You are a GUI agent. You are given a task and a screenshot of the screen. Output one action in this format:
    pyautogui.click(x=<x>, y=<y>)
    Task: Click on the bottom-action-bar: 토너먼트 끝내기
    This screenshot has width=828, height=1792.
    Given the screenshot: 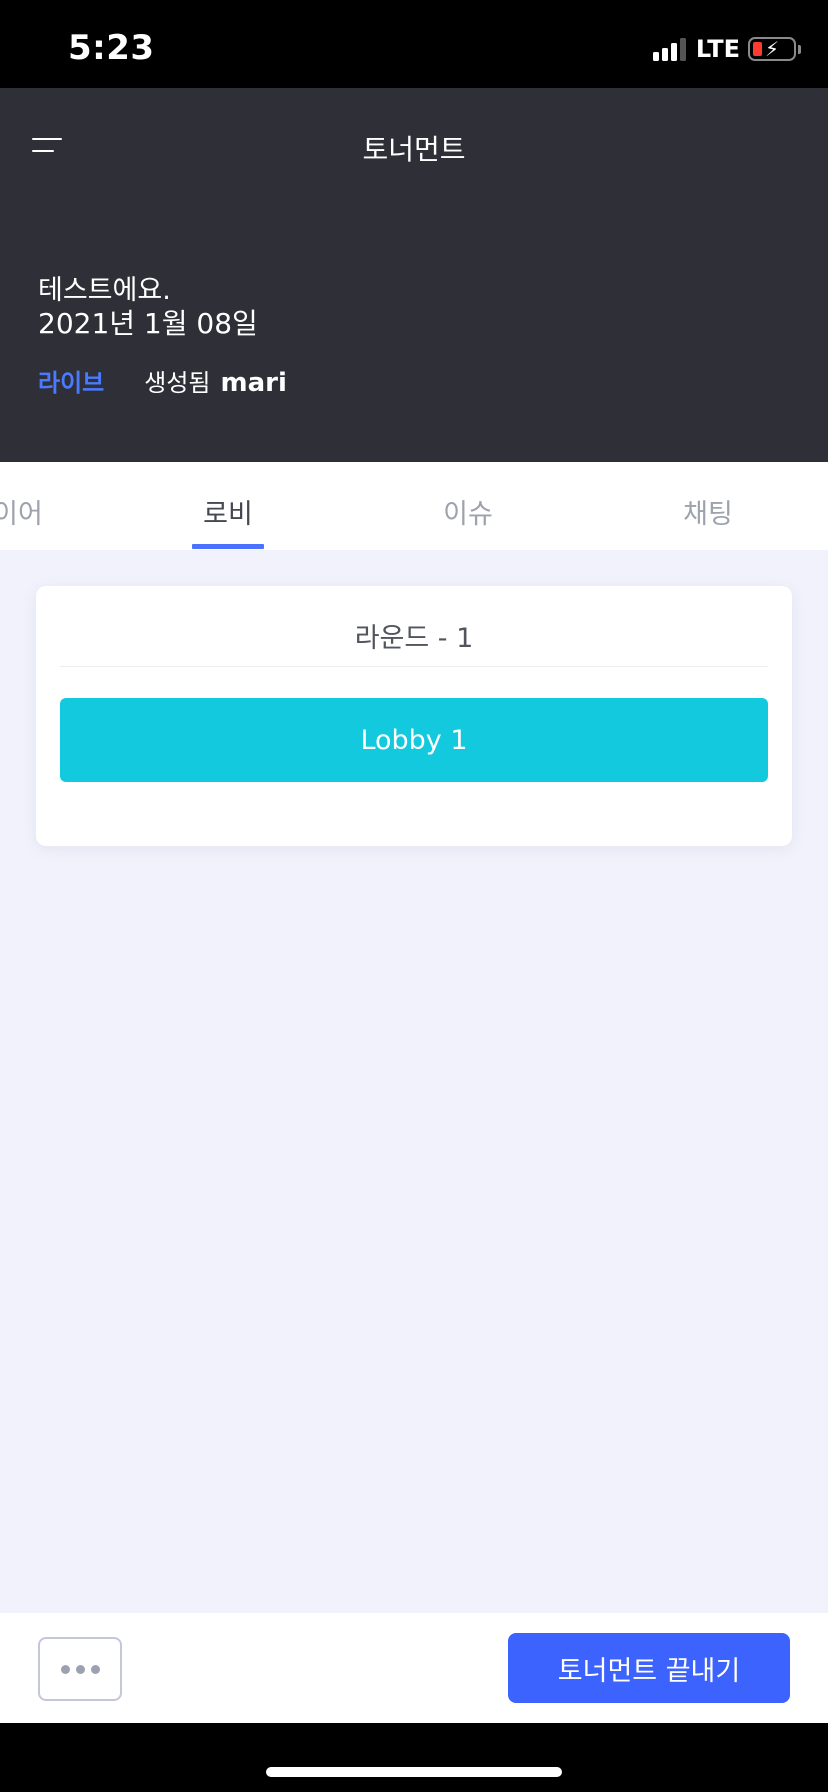 What is the action you would take?
    pyautogui.click(x=414, y=1668)
    